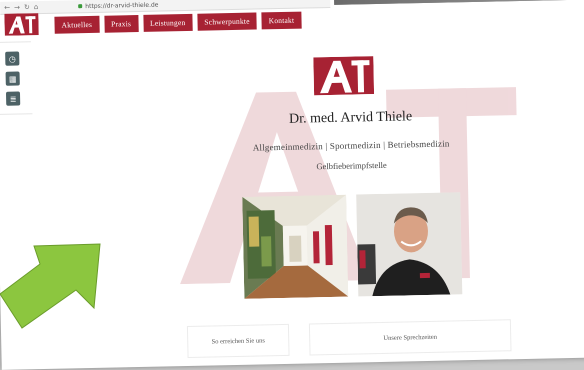 This screenshot has width=584, height=370. What do you see at coordinates (122, 5) in the screenshot?
I see `url-text: https://dr-arvid-thiele.de` at bounding box center [122, 5].